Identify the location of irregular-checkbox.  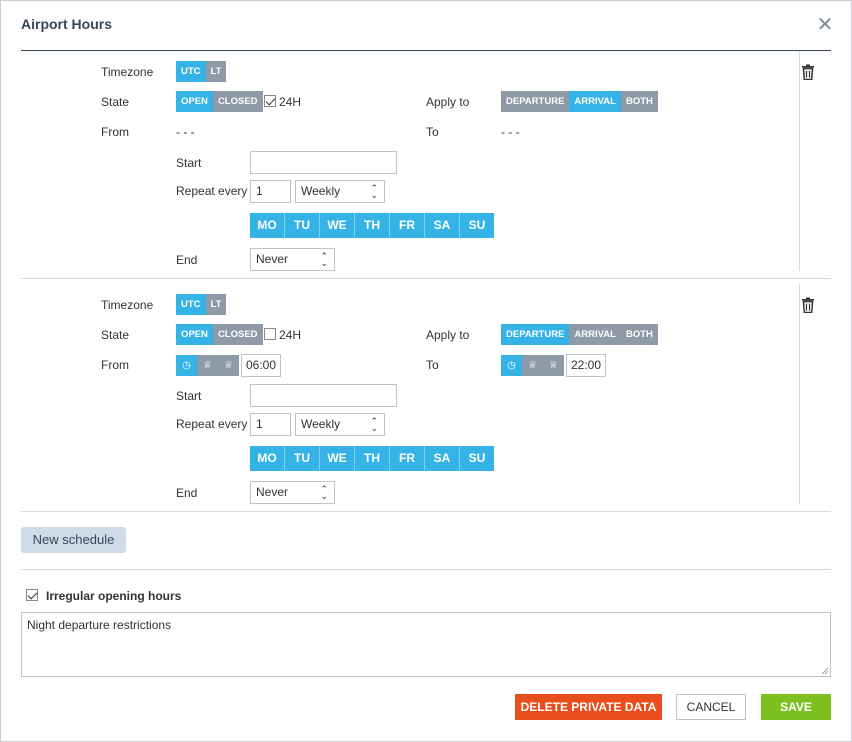
(32, 595).